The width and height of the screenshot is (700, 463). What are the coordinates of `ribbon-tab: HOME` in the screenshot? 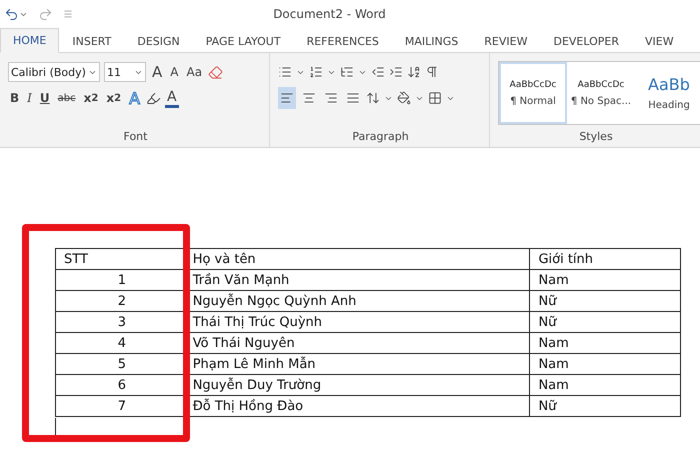 It's located at (30, 40).